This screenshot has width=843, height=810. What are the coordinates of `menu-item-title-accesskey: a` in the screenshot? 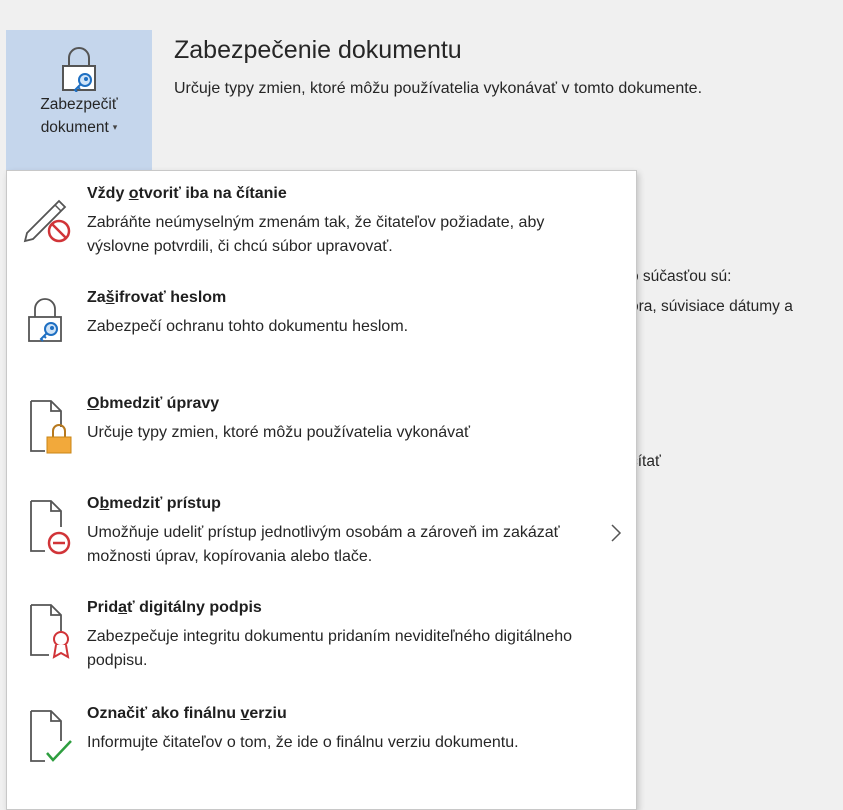 It's located at (123, 607).